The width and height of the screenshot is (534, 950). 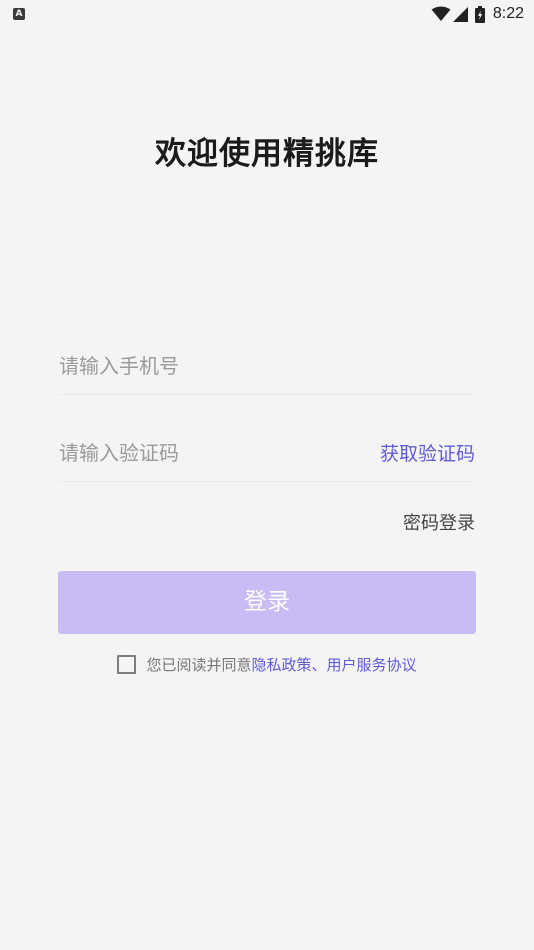 I want to click on agreement-row: 您已阅读并同意 隐私政策 、 用户服务协议, so click(x=267, y=664).